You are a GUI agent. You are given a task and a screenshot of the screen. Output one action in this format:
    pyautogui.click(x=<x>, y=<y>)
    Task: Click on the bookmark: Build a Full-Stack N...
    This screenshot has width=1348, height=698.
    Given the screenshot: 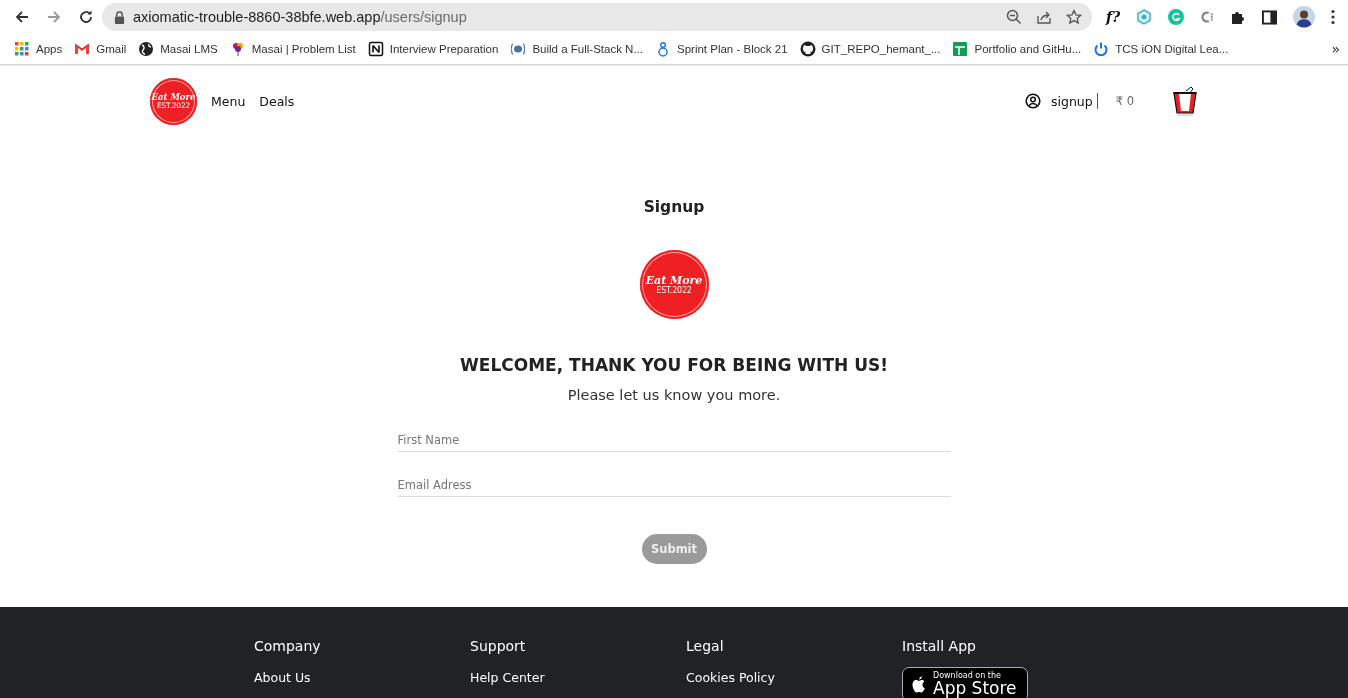 What is the action you would take?
    pyautogui.click(x=576, y=49)
    